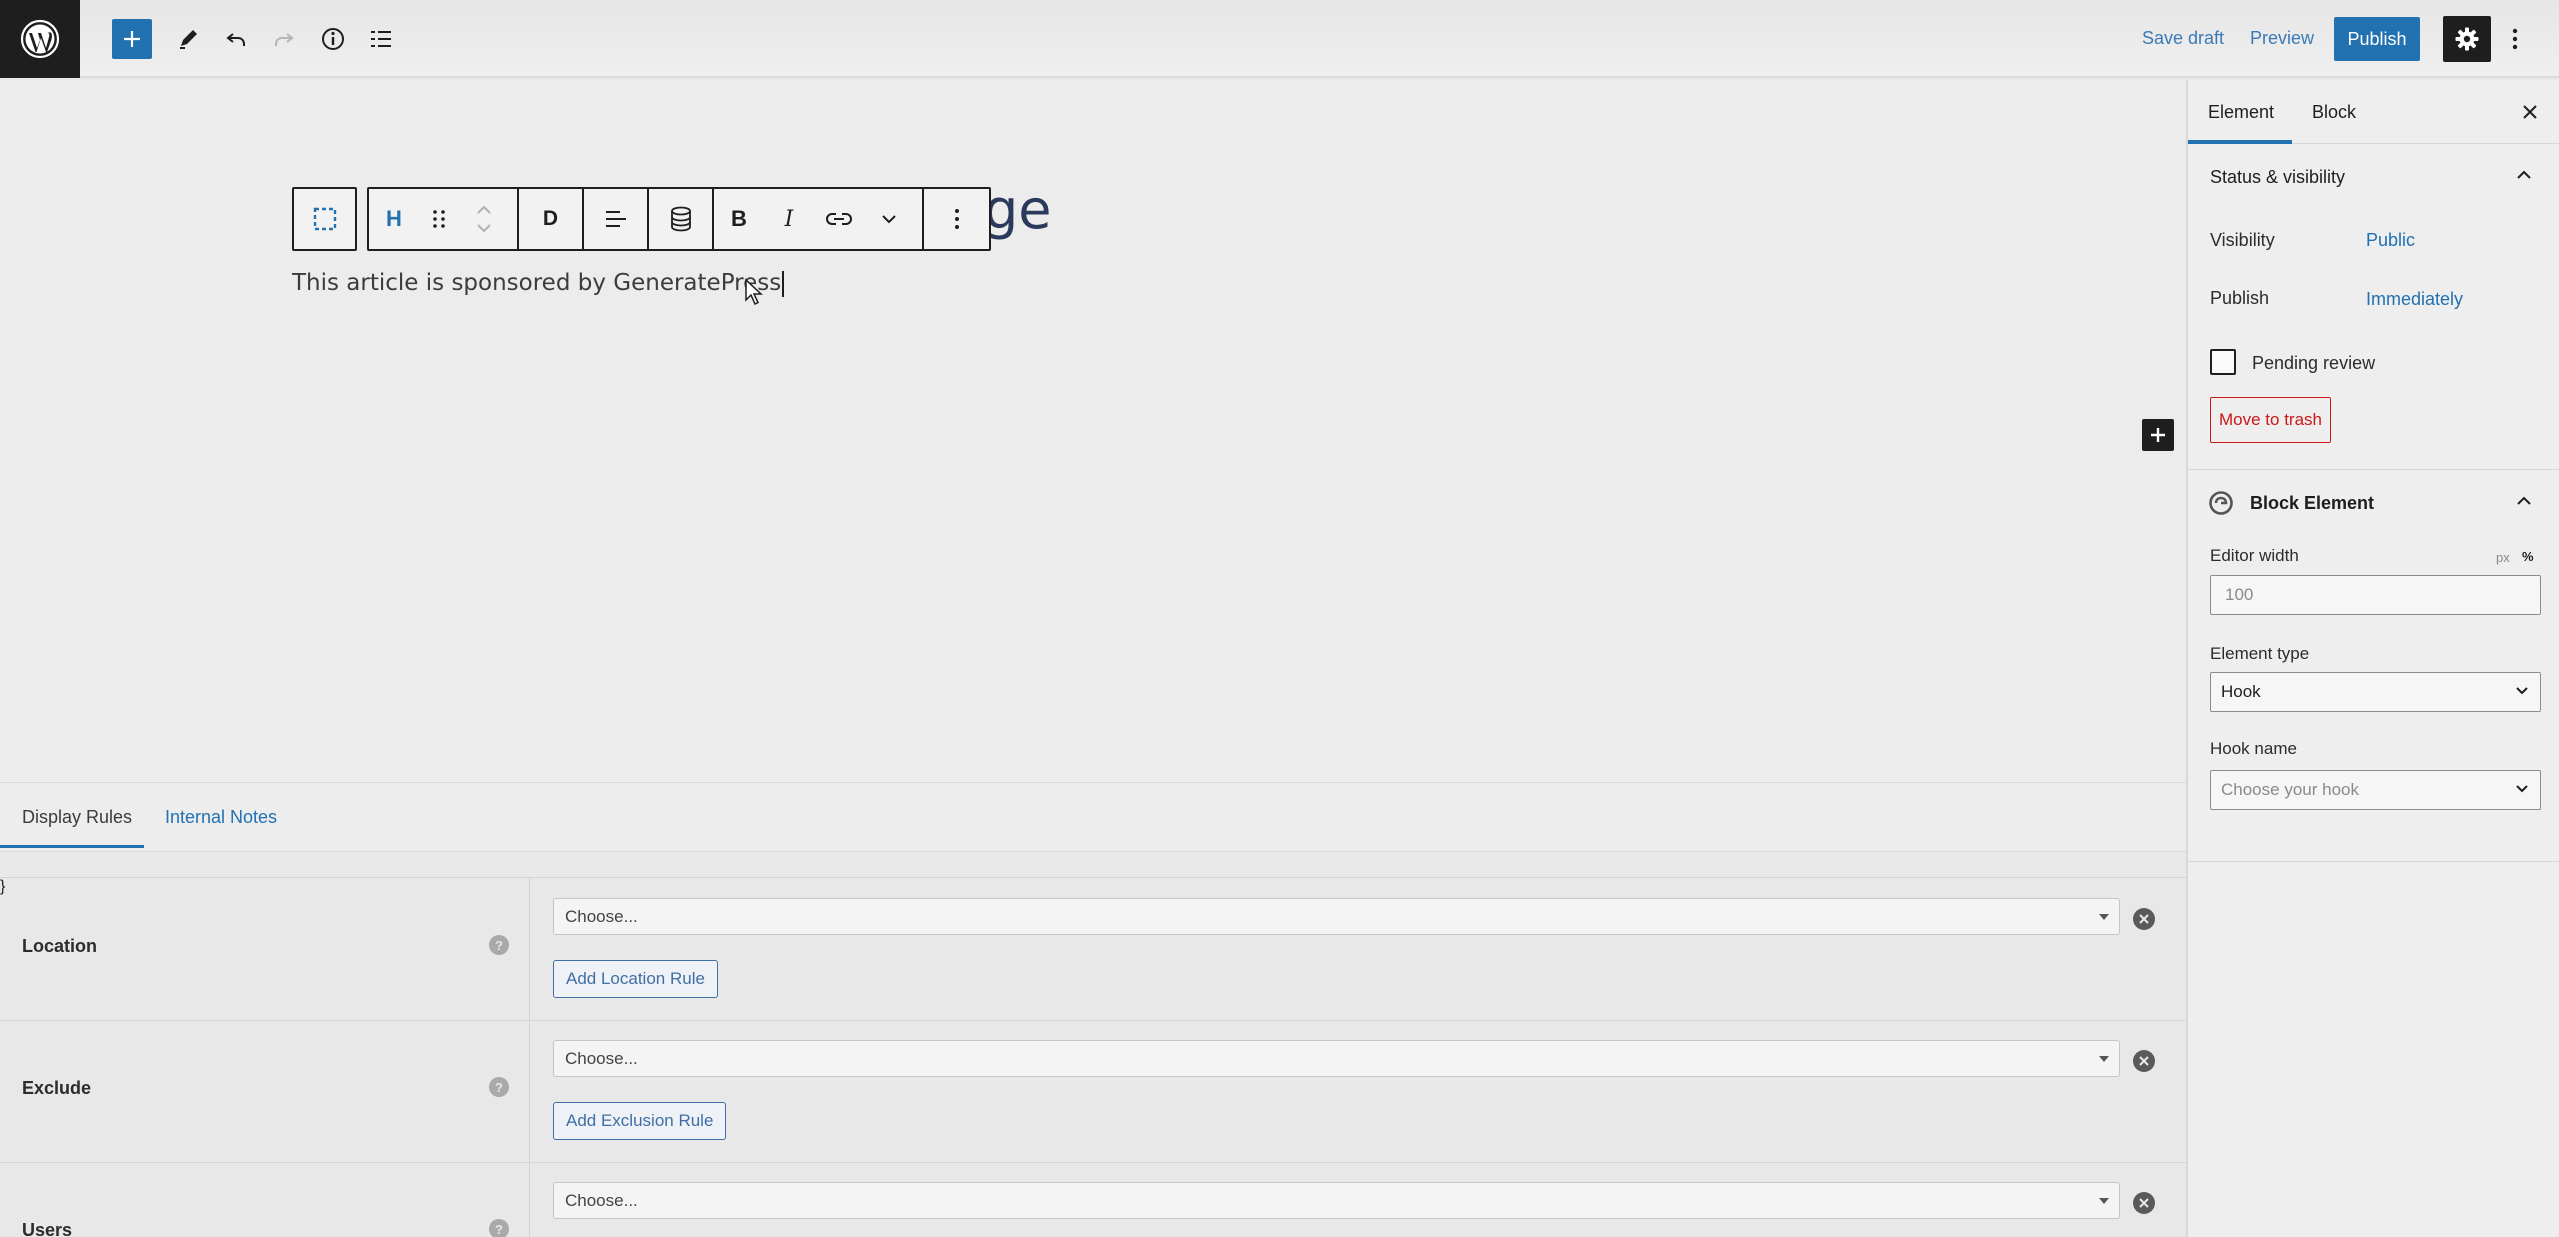 Image resolution: width=2559 pixels, height=1237 pixels. What do you see at coordinates (2270, 420) in the screenshot?
I see `move-to-trash-button: Move to trash` at bounding box center [2270, 420].